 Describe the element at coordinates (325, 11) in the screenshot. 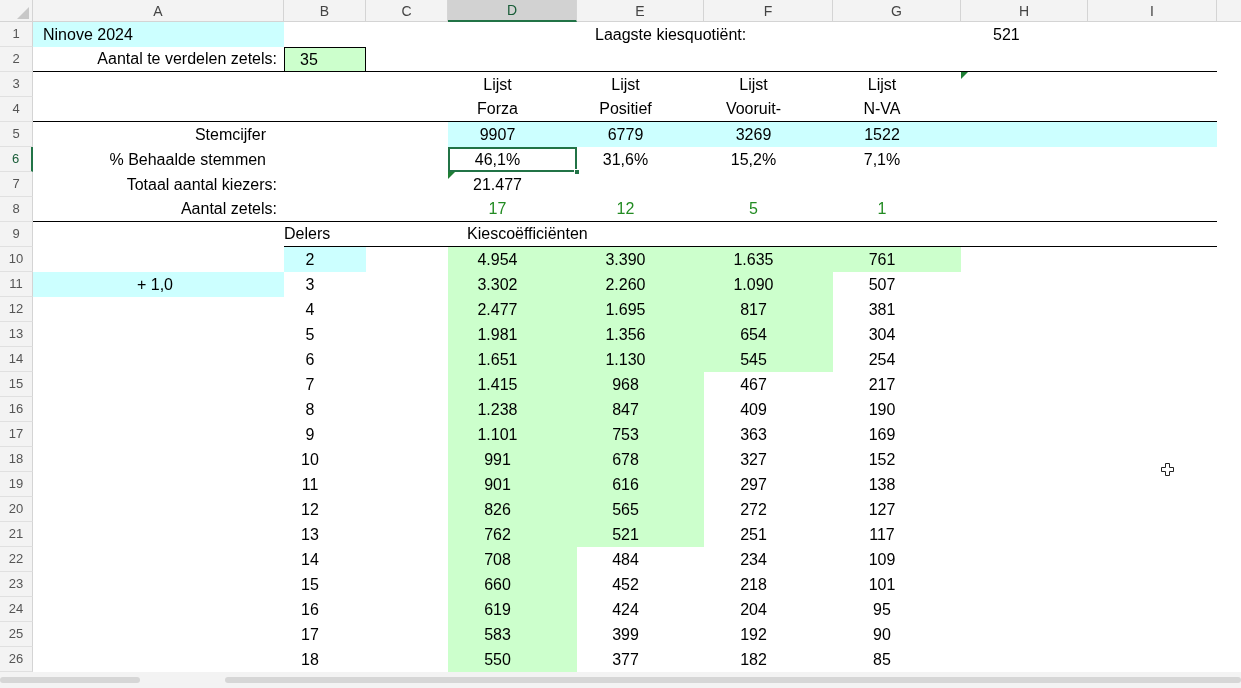

I see `column-header: B` at that location.